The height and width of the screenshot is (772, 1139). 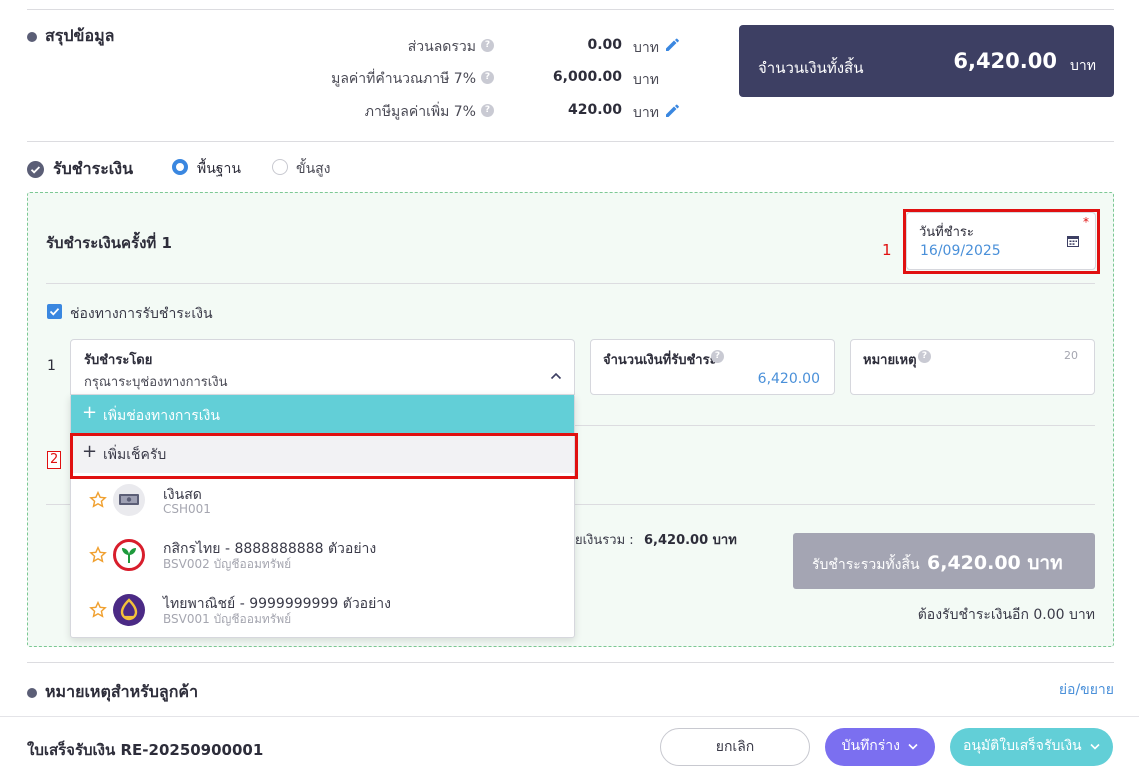 I want to click on kbank-logo-icon, so click(x=129, y=555).